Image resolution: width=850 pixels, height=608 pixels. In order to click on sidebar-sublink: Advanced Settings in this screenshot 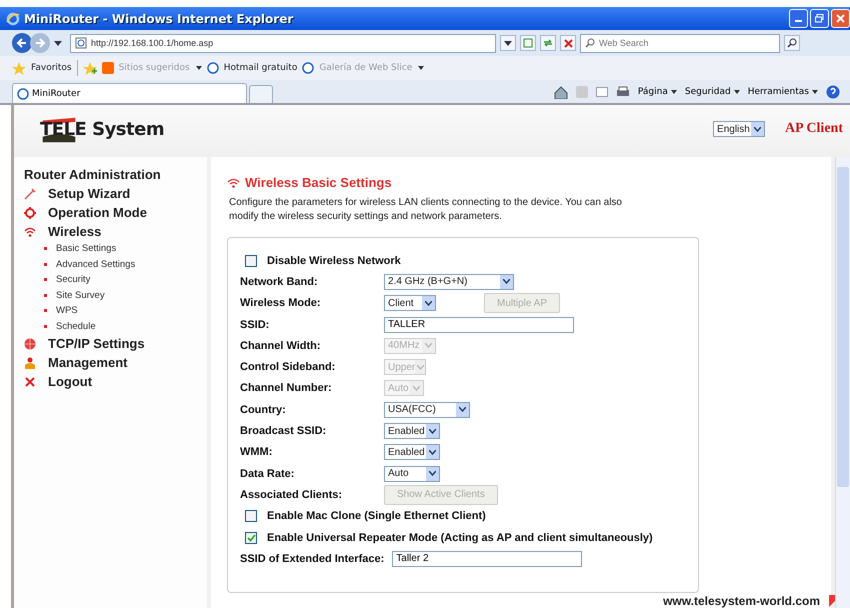, I will do `click(96, 264)`.